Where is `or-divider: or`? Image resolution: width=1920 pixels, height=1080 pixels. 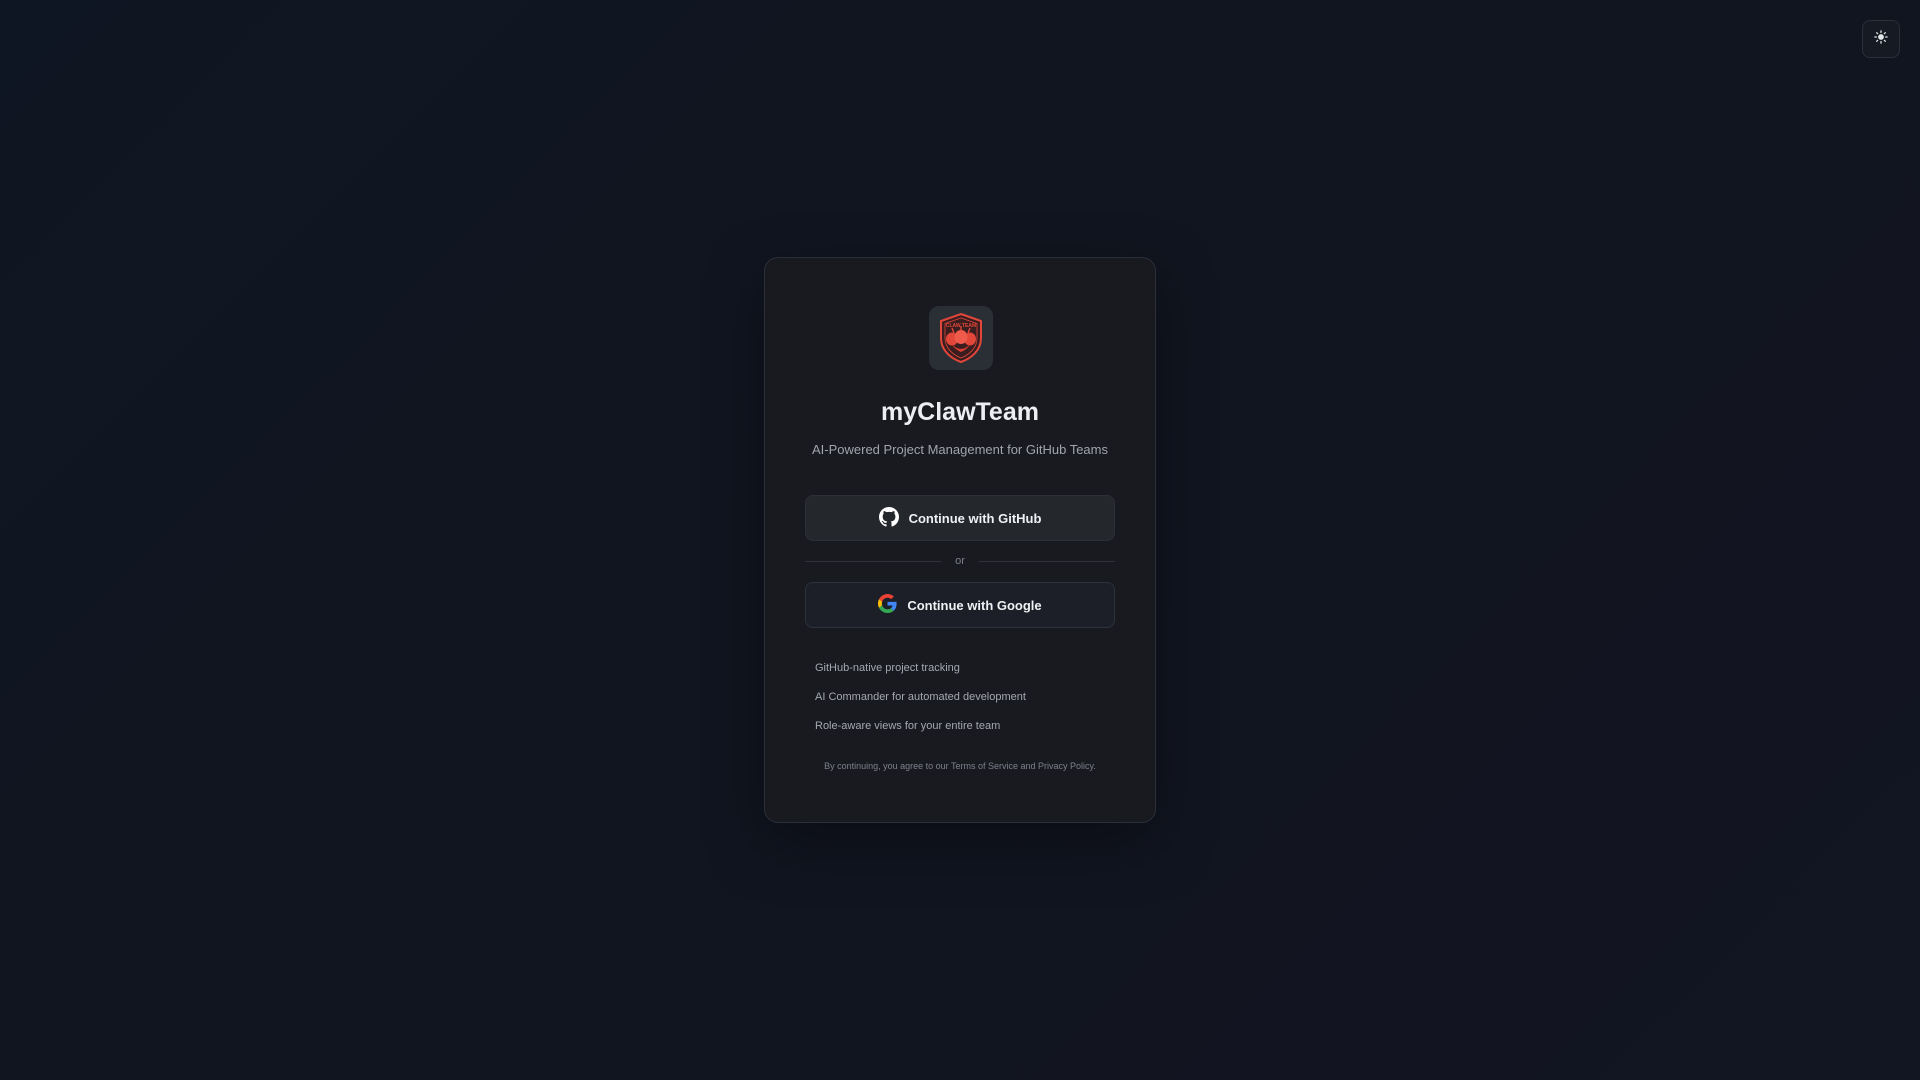
or-divider: or is located at coordinates (960, 561).